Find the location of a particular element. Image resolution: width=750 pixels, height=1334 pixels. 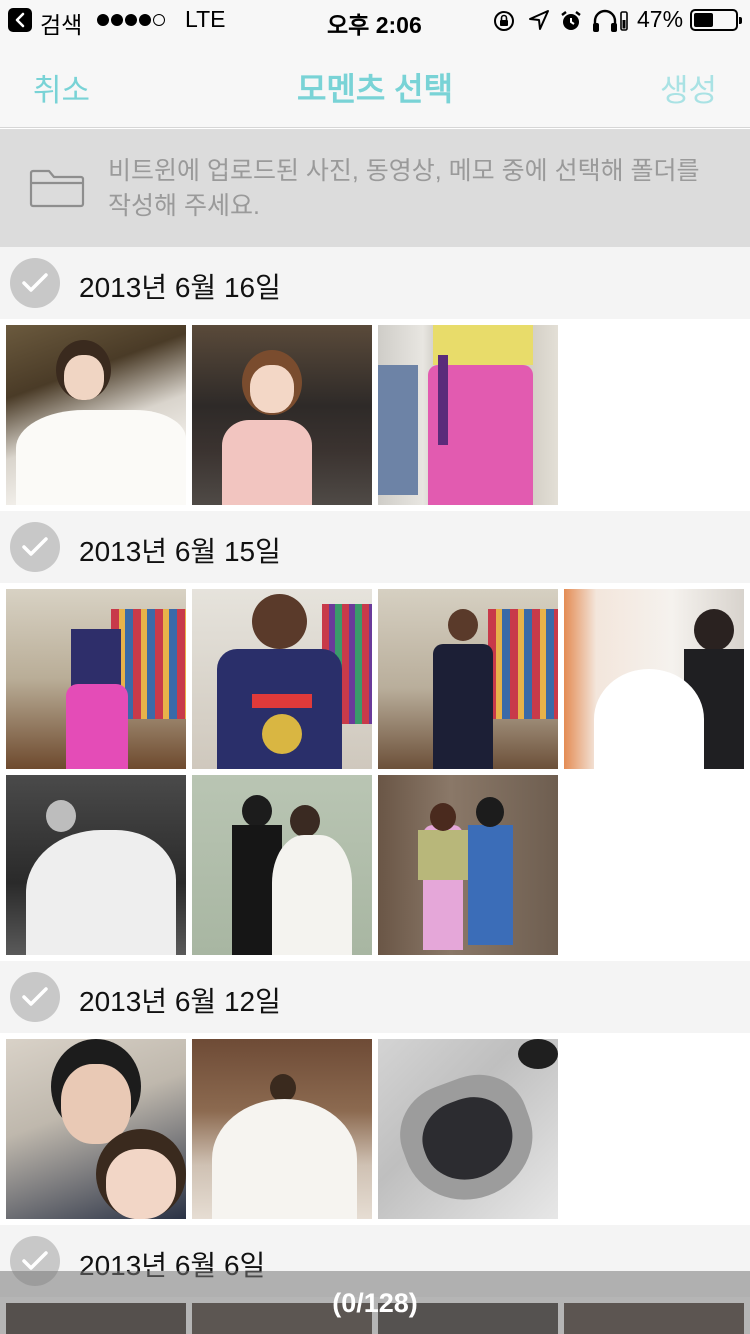

navigation-bar: 취소 모멘츠 선택 생성 is located at coordinates (375, 84).